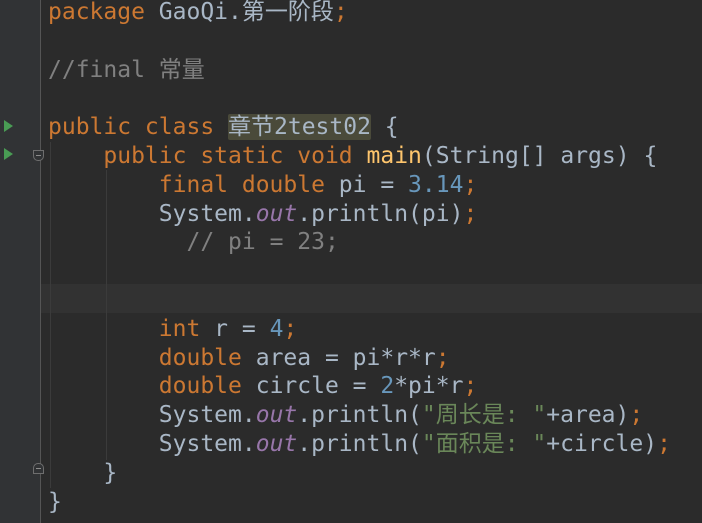 This screenshot has width=702, height=523. I want to click on code-line: //final 常量, so click(126, 70).